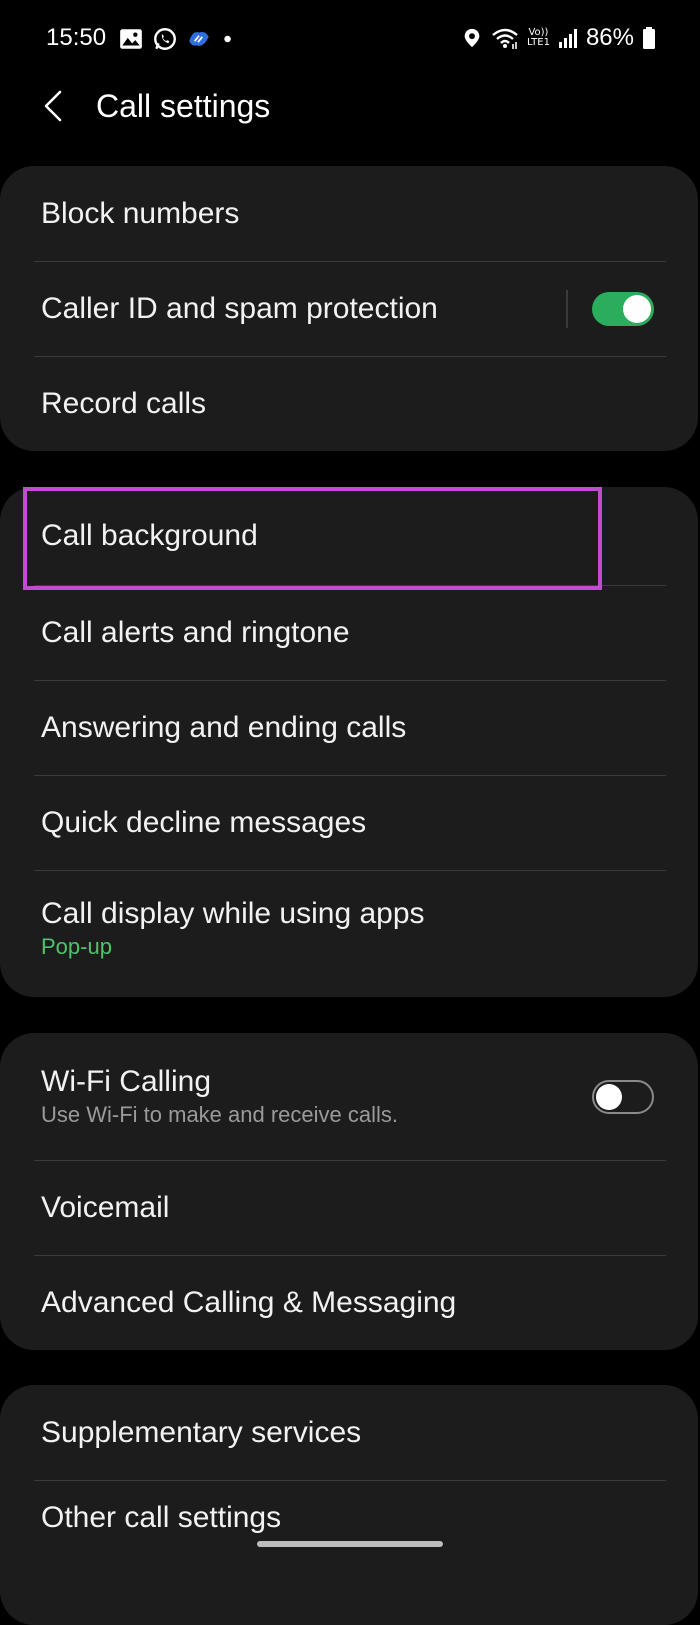 The width and height of the screenshot is (700, 1625). What do you see at coordinates (105, 1207) in the screenshot?
I see `setting-title: Voicemail` at bounding box center [105, 1207].